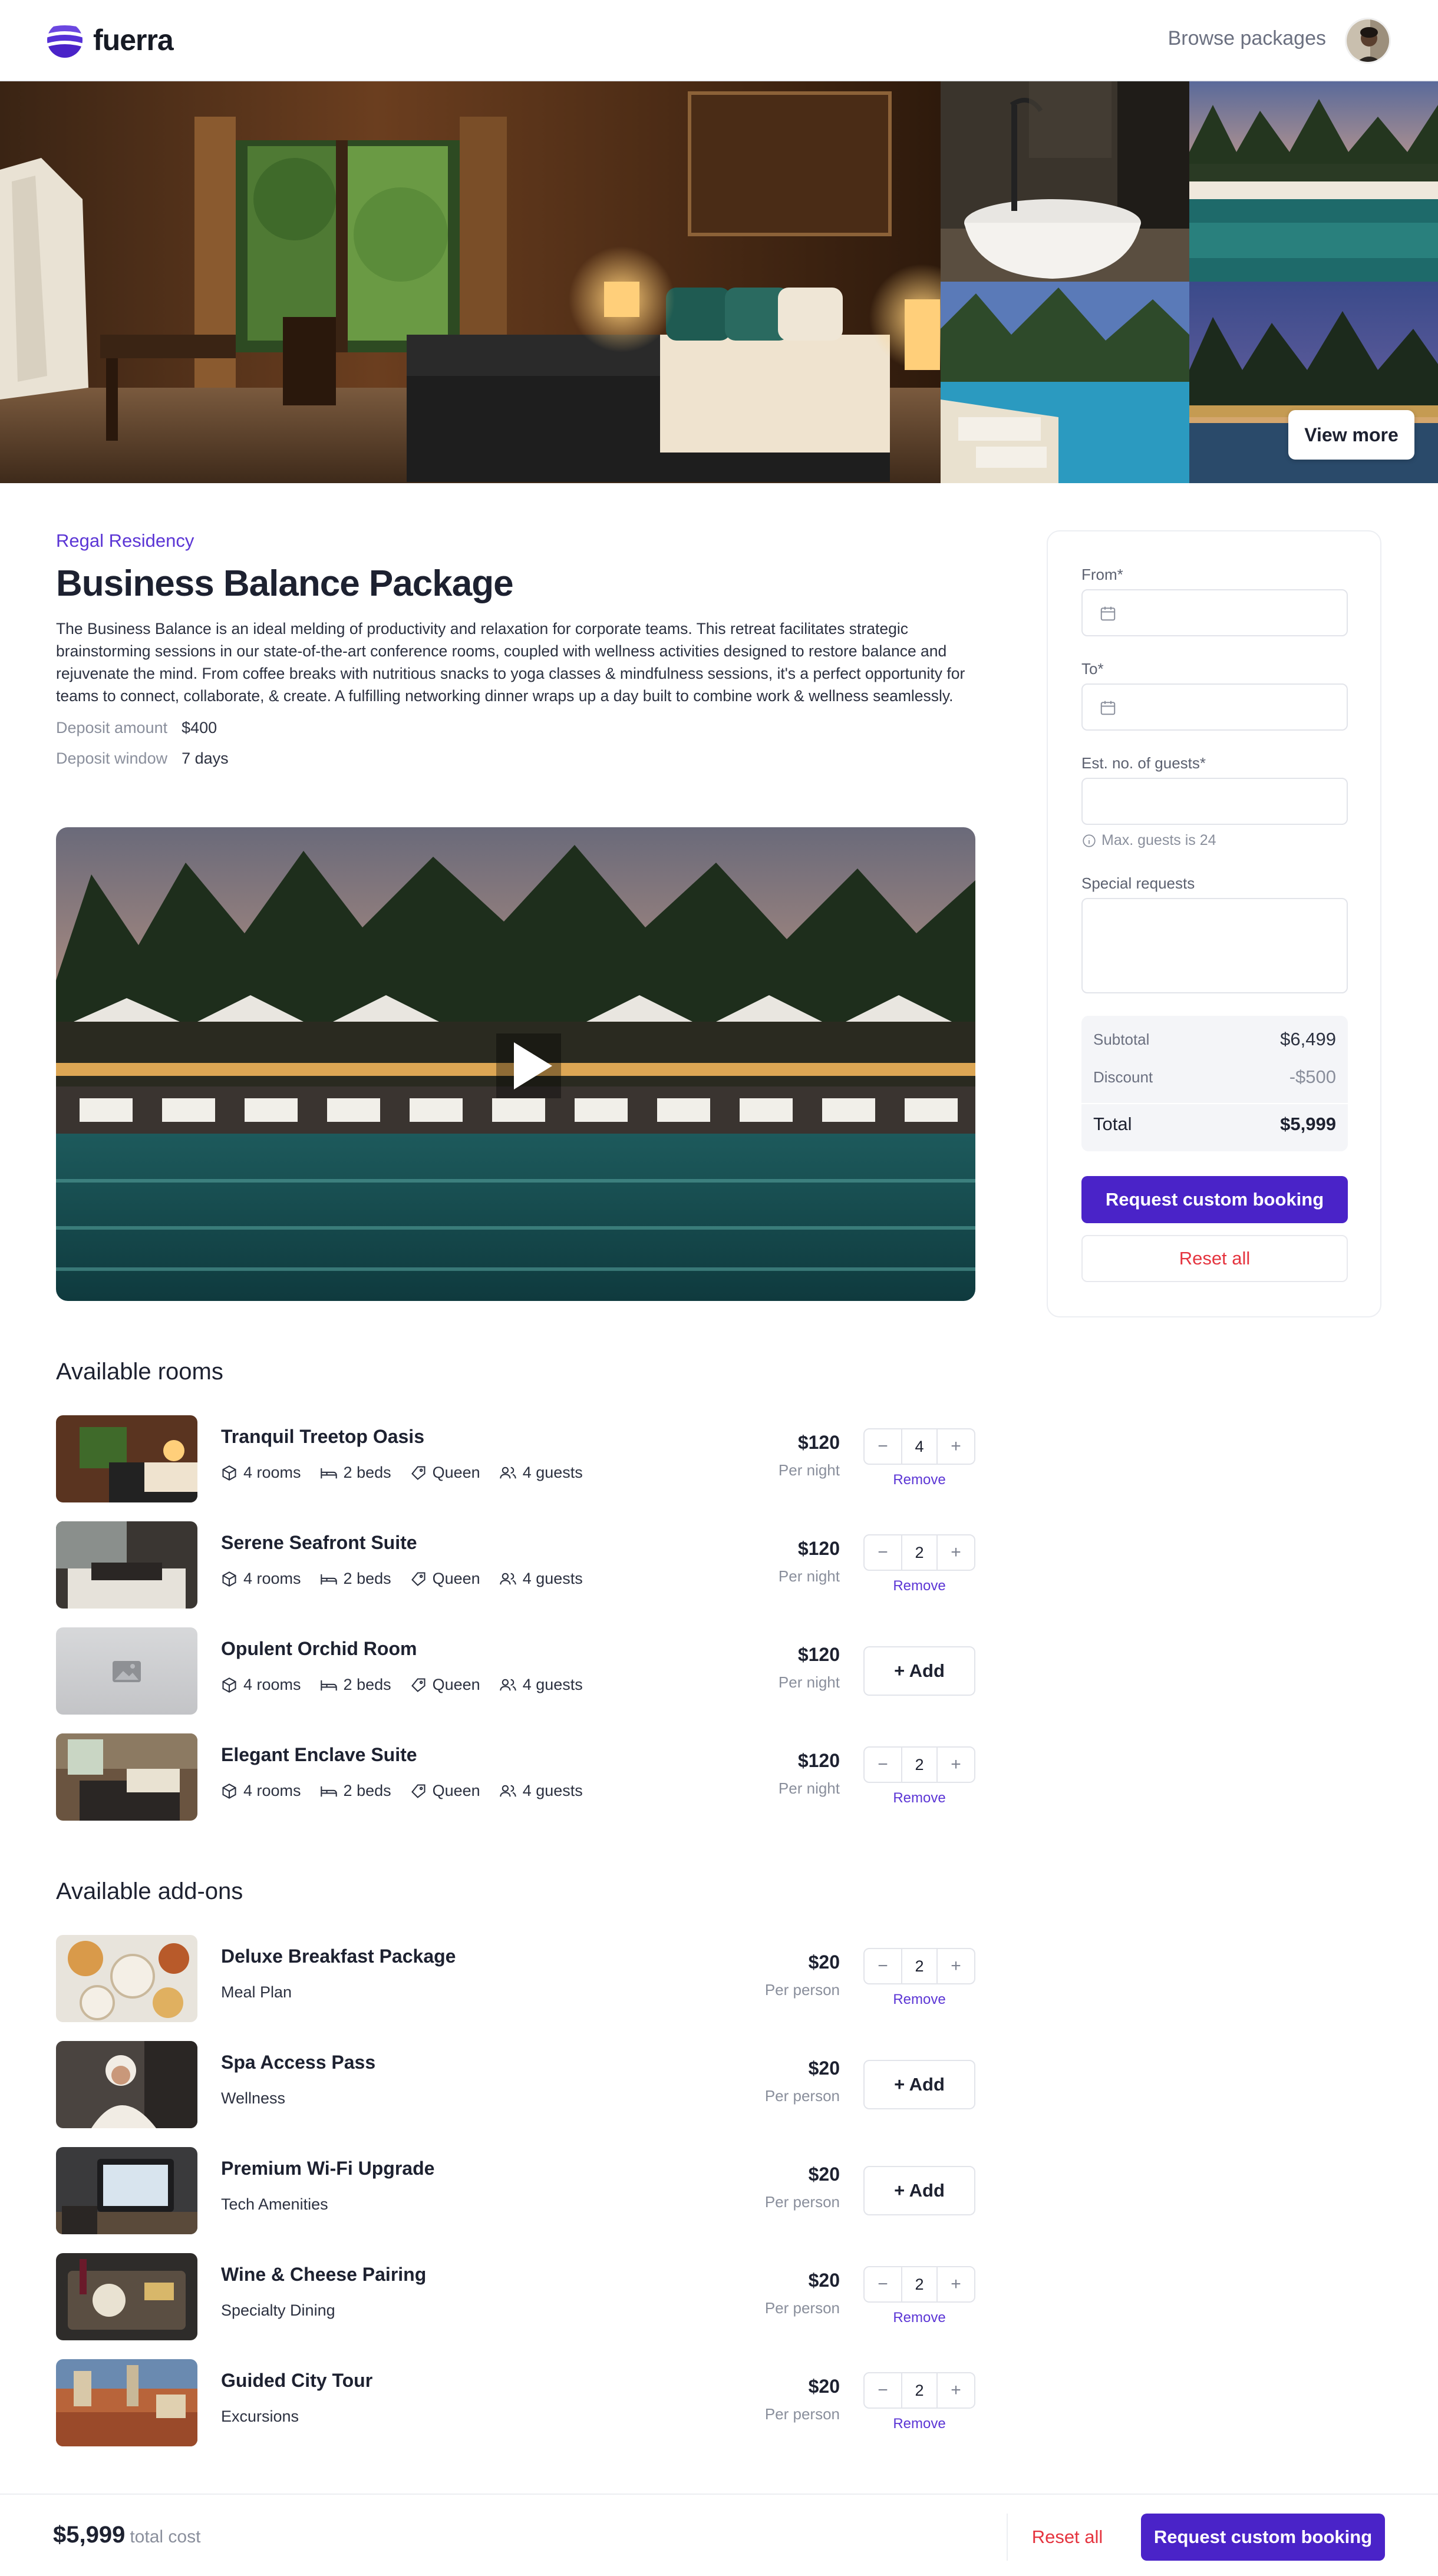 Image resolution: width=1438 pixels, height=2576 pixels. I want to click on gallery-photo-bathroom, so click(1065, 181).